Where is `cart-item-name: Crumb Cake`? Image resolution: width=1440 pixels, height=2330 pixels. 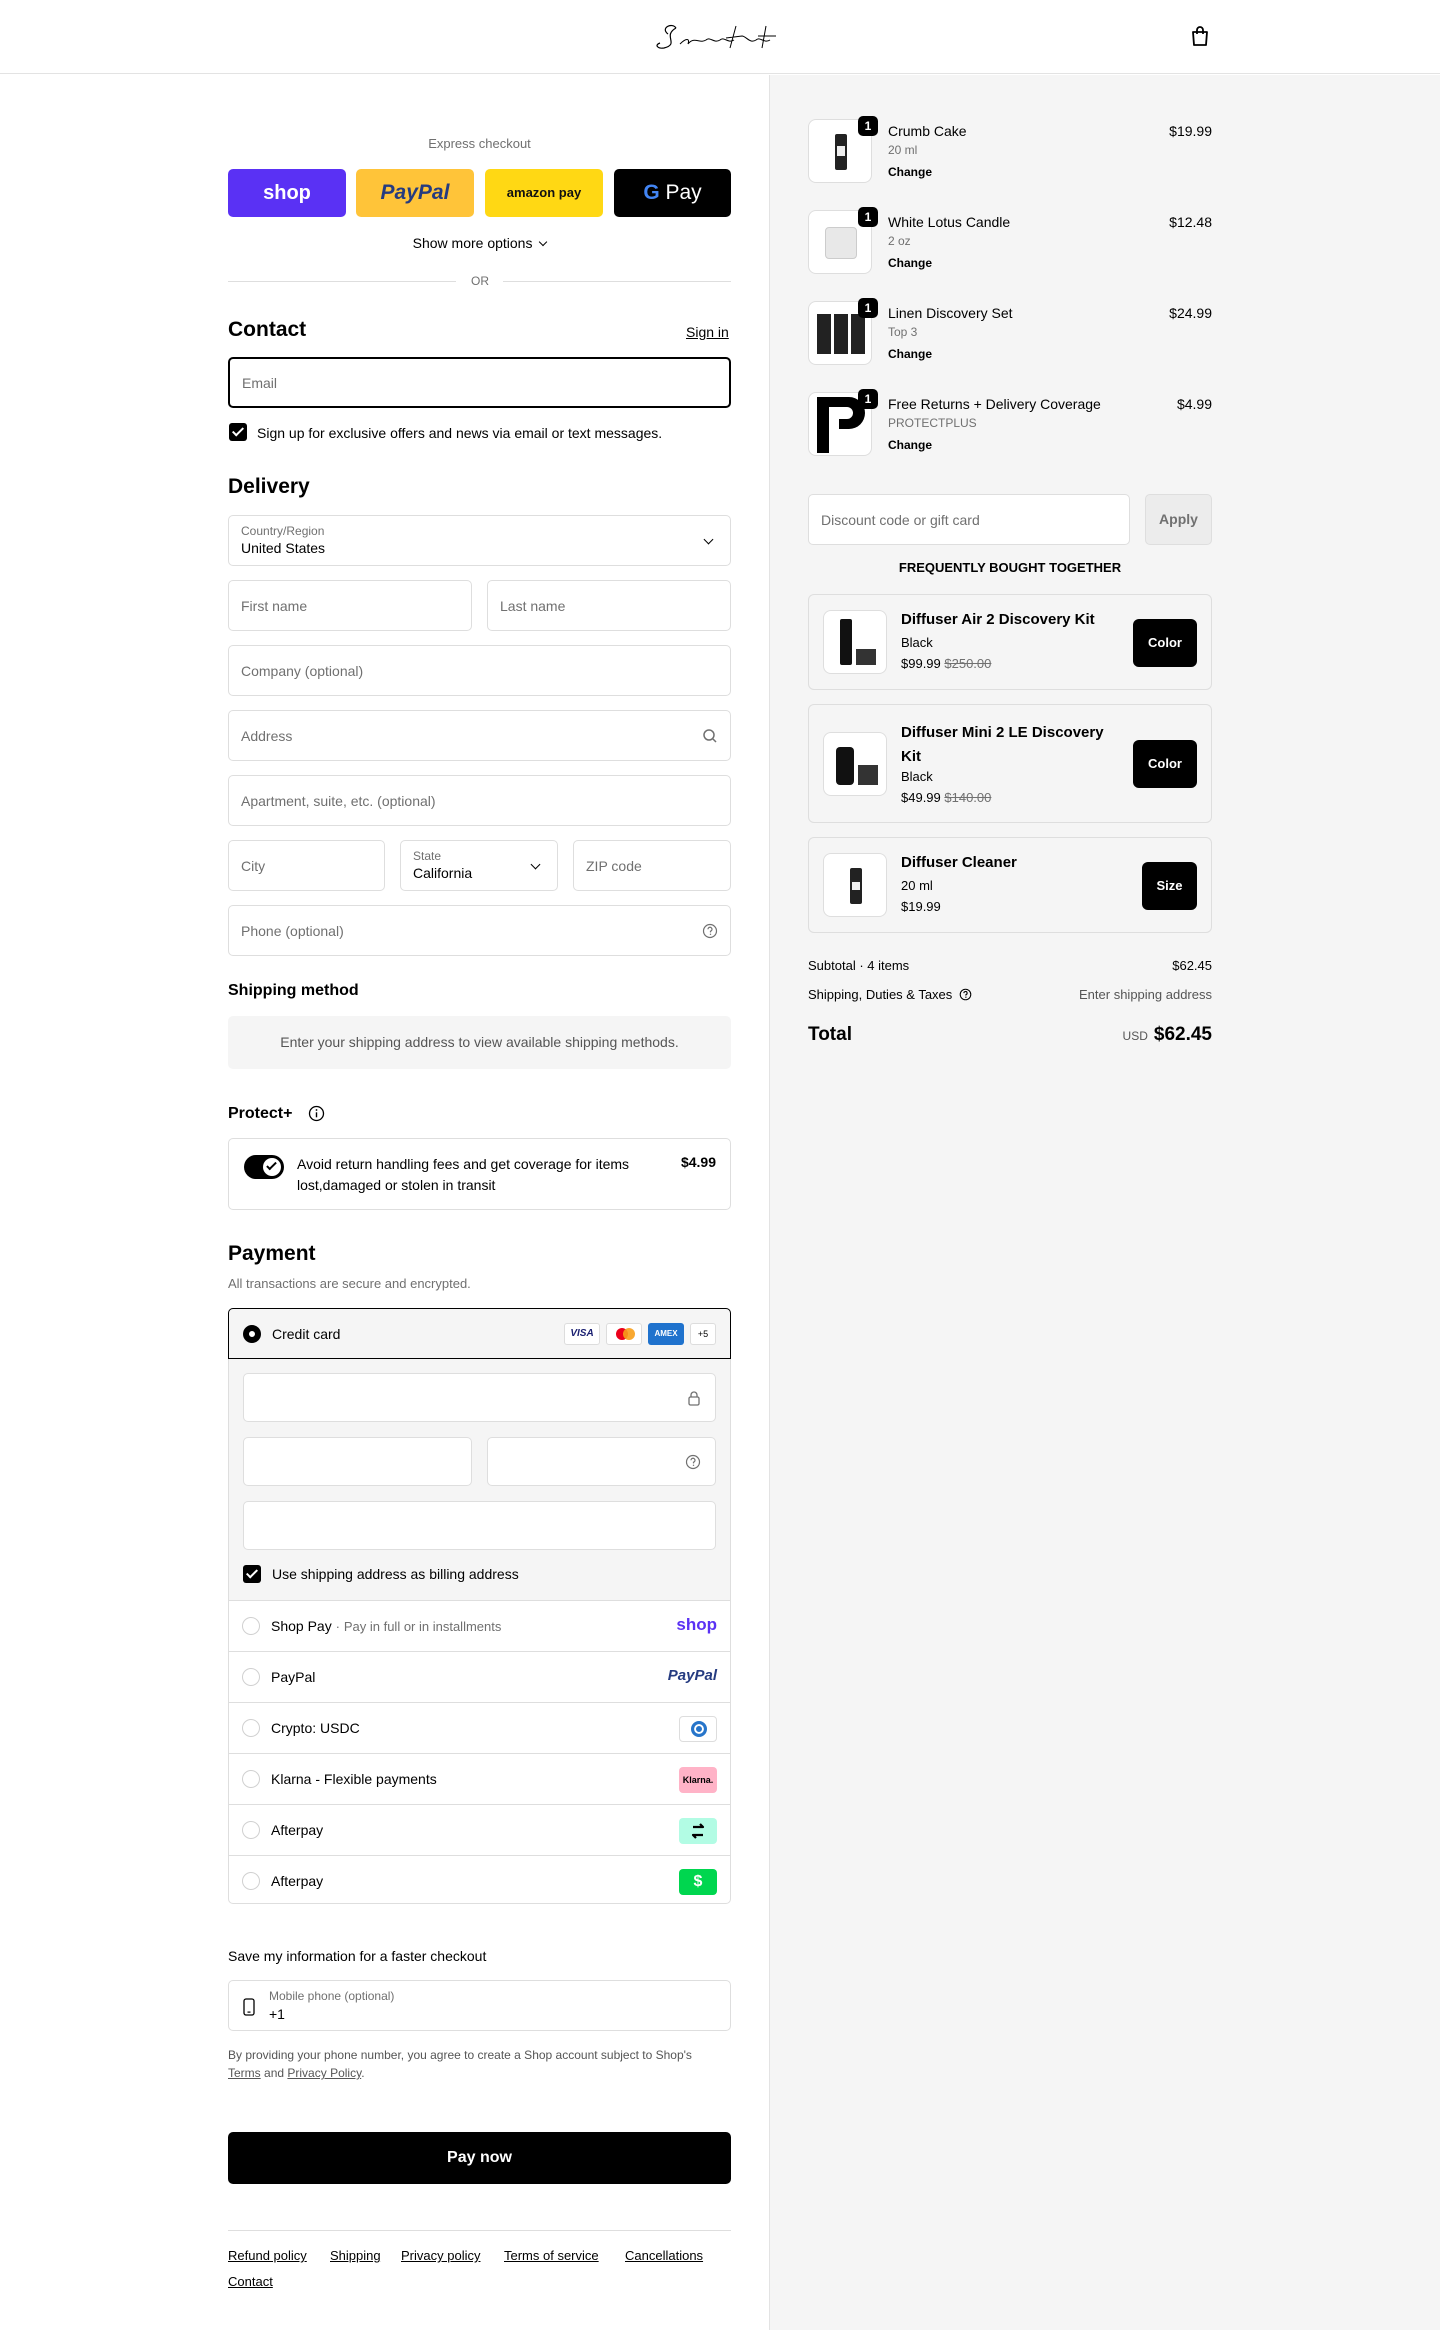 cart-item-name: Crumb Cake is located at coordinates (927, 131).